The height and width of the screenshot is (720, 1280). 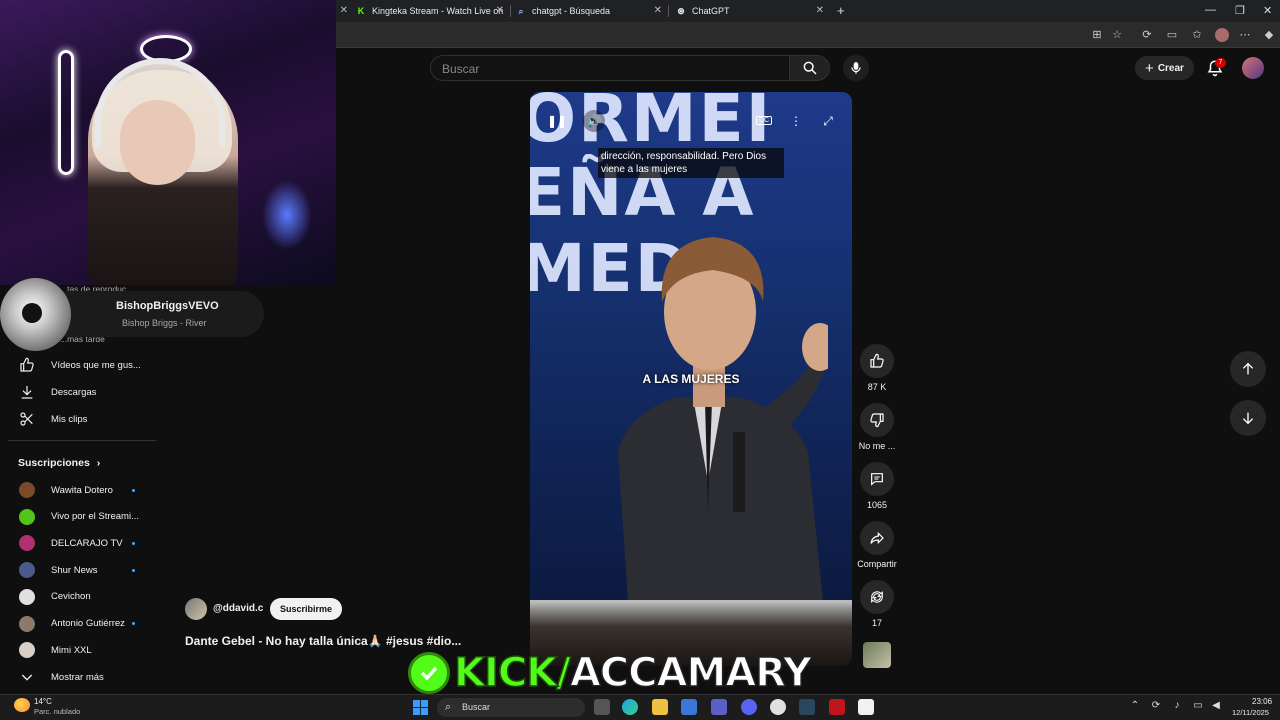 I want to click on sync-icon: ⟳, so click(x=1156, y=706).